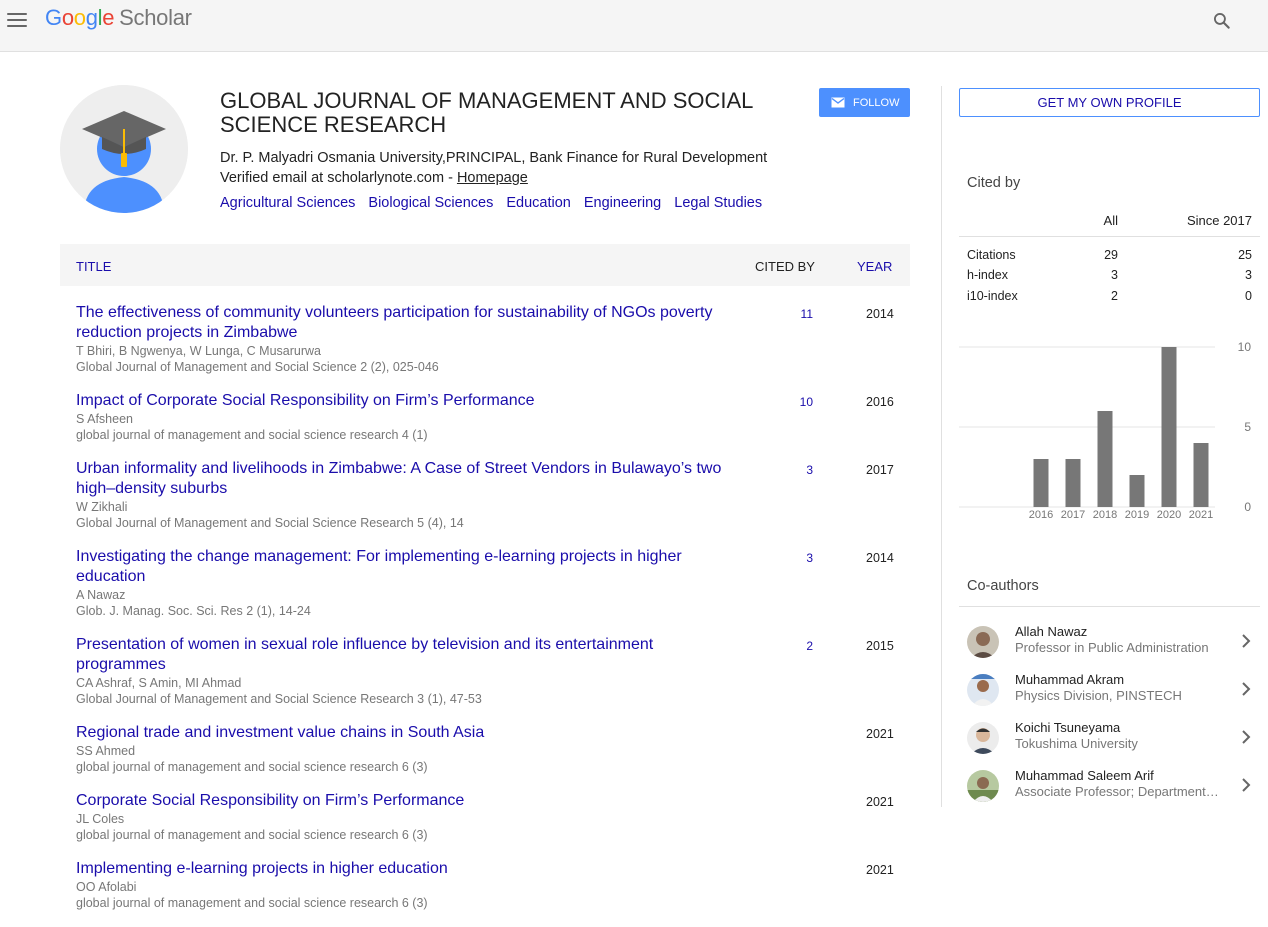 Image resolution: width=1268 pixels, height=927 pixels. I want to click on get-my-own-profile-button: GET MY OWN PROFILE, so click(1109, 102).